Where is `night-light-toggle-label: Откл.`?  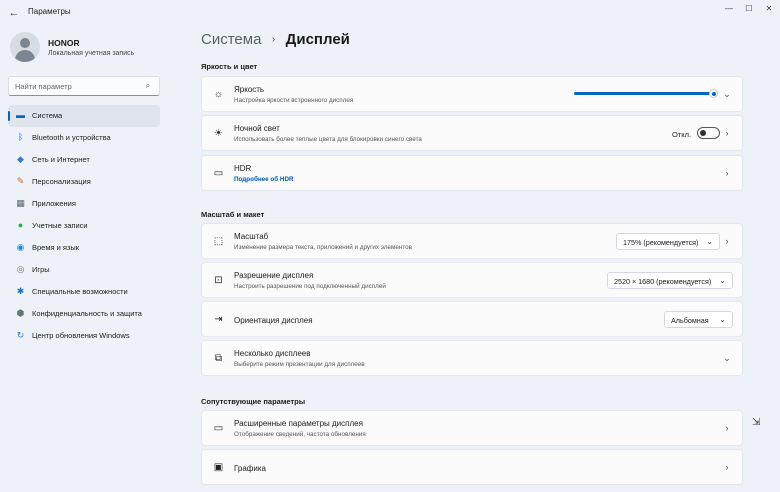
night-light-toggle-label: Откл. is located at coordinates (682, 134).